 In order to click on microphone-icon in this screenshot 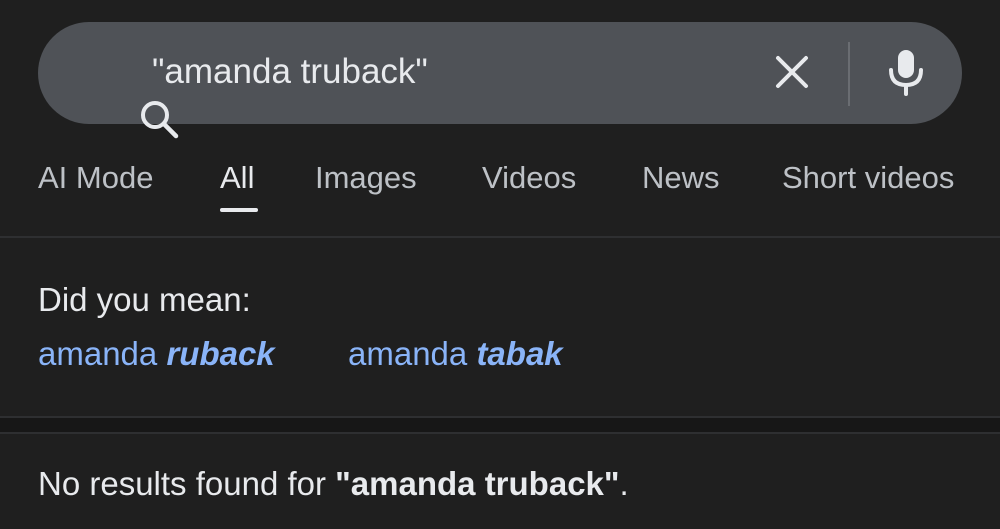, I will do `click(906, 72)`.